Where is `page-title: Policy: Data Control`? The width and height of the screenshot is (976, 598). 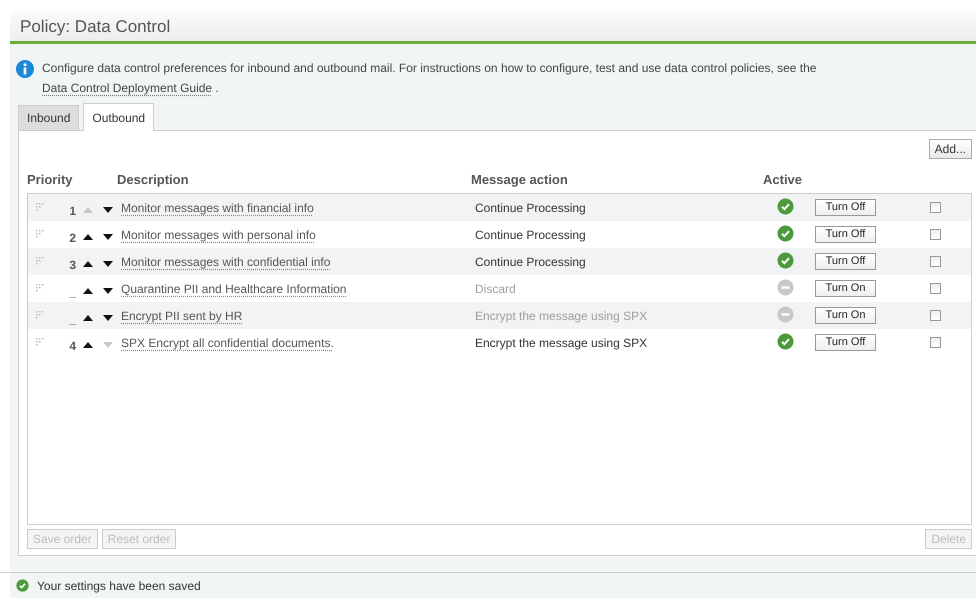
page-title: Policy: Data Control is located at coordinates (95, 26).